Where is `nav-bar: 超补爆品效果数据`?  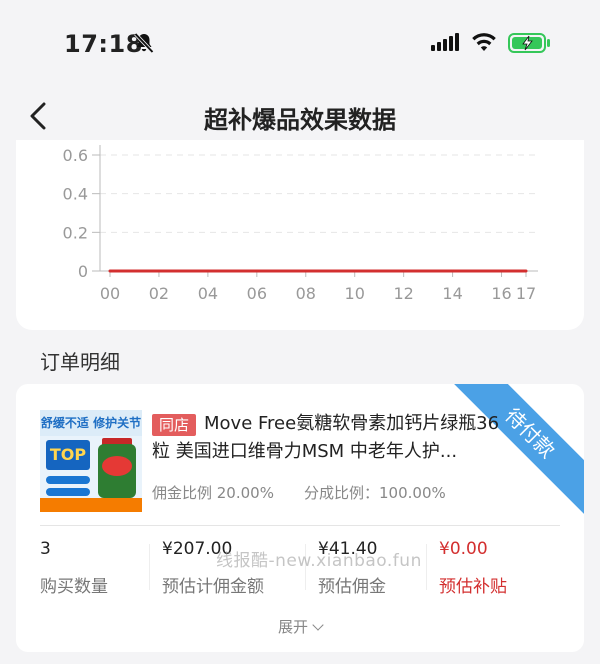
nav-bar: 超补爆品效果数据 is located at coordinates (300, 118).